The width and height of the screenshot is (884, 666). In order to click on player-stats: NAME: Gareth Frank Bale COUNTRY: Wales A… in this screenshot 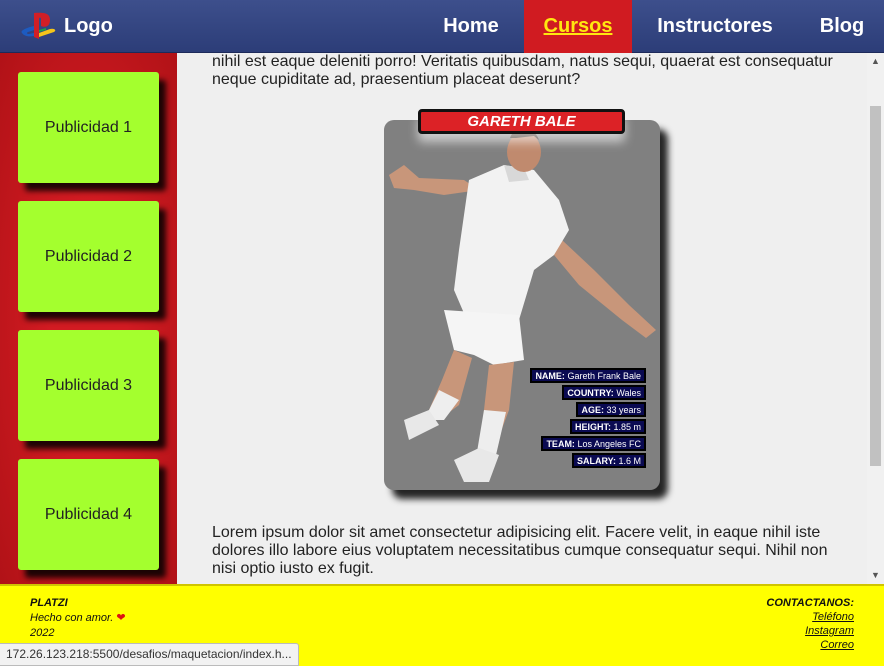, I will do `click(588, 418)`.